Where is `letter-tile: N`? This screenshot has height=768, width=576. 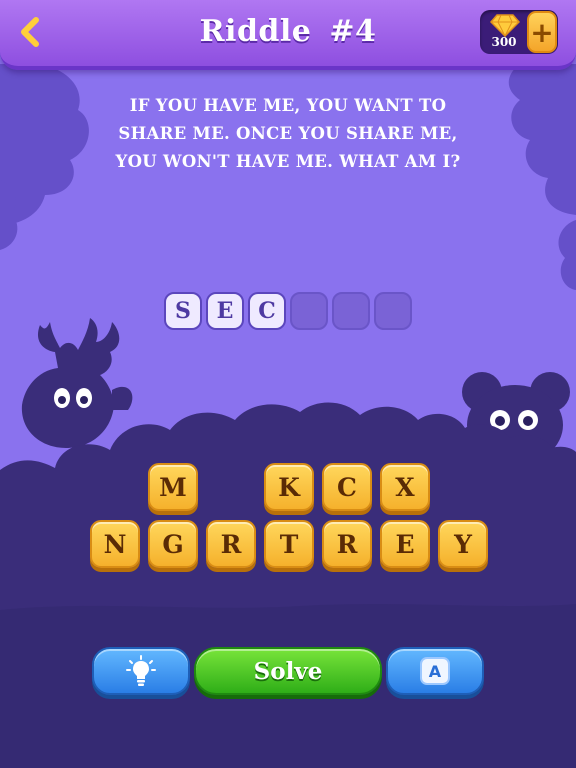 letter-tile: N is located at coordinates (115, 544).